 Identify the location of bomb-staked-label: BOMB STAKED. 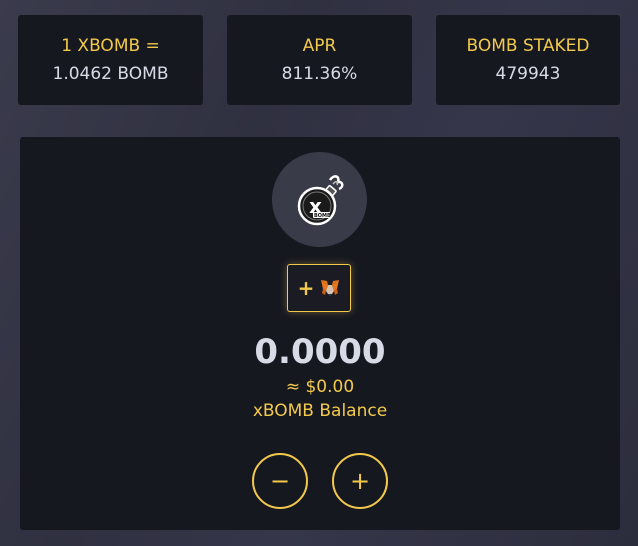
(528, 46).